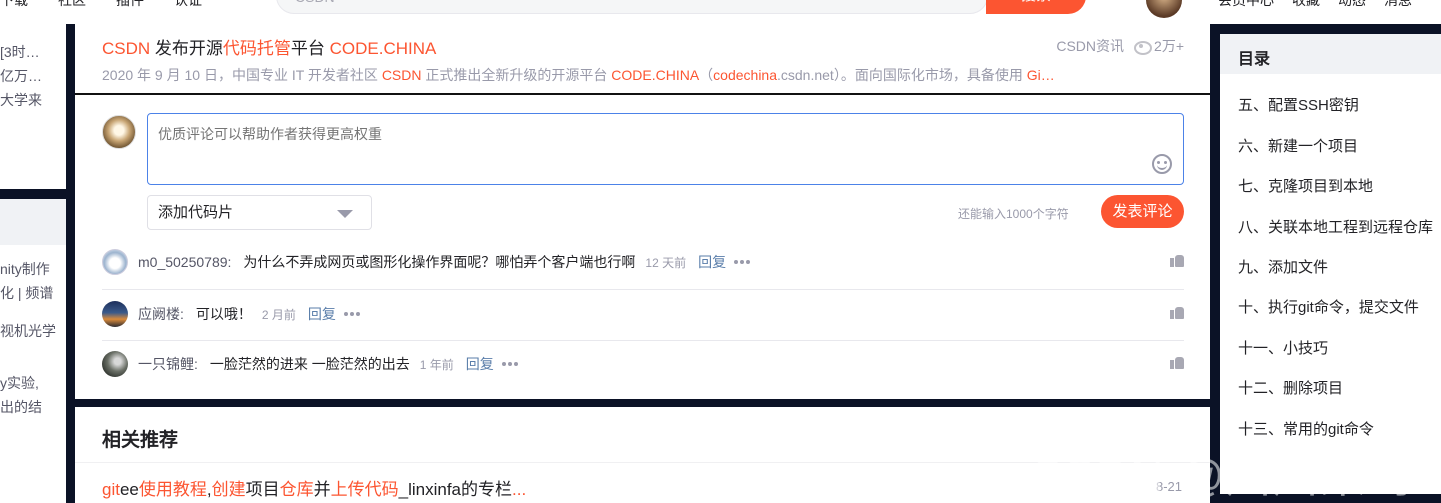  I want to click on left-card-list: nity制作 化 | 频谱 视机光学 y实验, 出的结, so click(33, 374).